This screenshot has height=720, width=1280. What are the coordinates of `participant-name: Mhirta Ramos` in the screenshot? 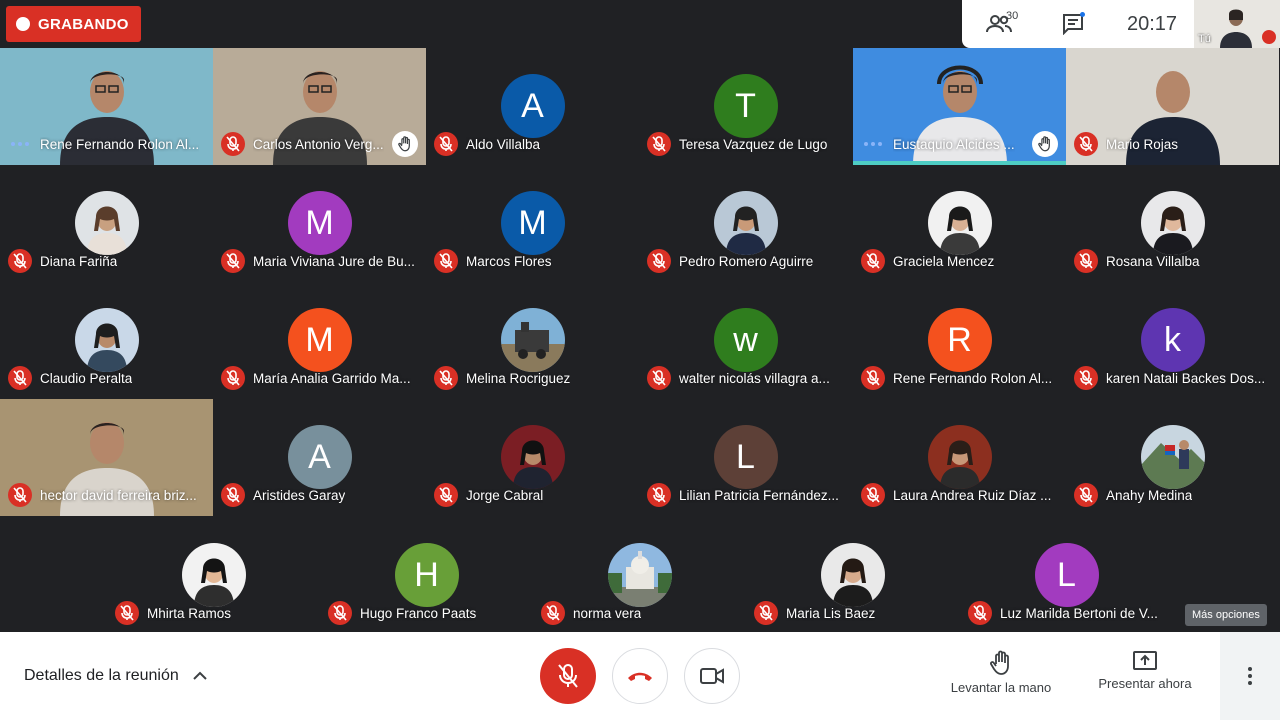 It's located at (189, 613).